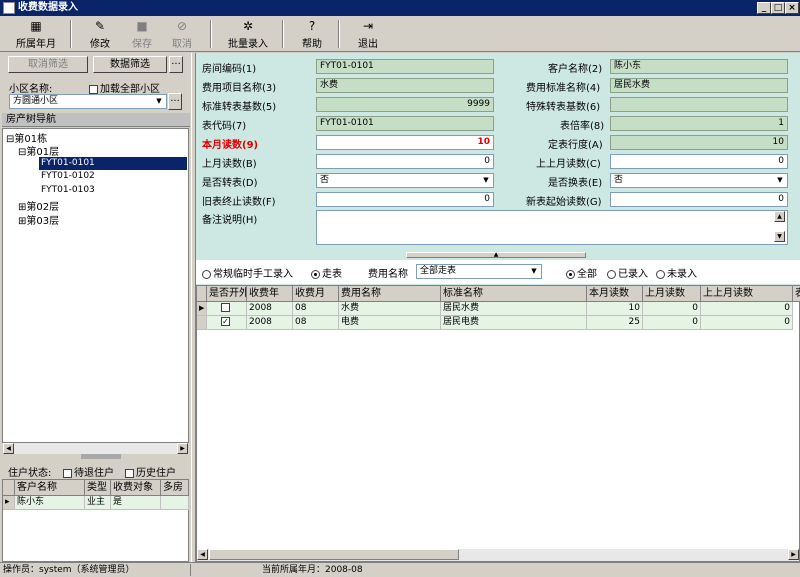  What do you see at coordinates (582, 126) in the screenshot?
I see `multiplier-label: 表倍率(8)` at bounding box center [582, 126].